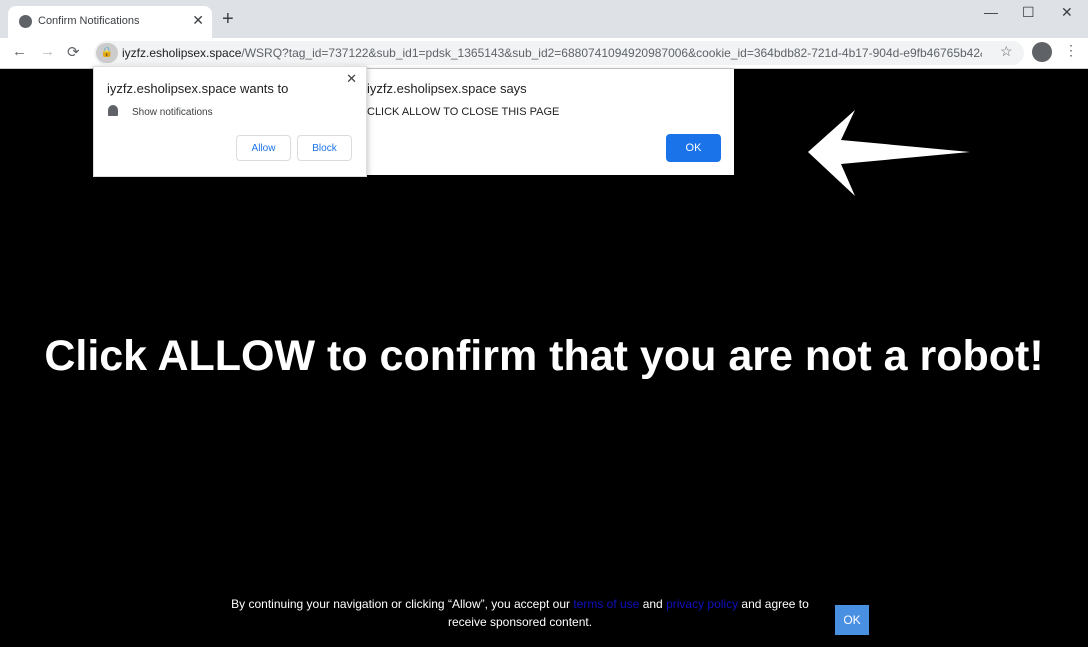 The image size is (1088, 647). What do you see at coordinates (1071, 50) in the screenshot?
I see `menu-icon: ⋮` at bounding box center [1071, 50].